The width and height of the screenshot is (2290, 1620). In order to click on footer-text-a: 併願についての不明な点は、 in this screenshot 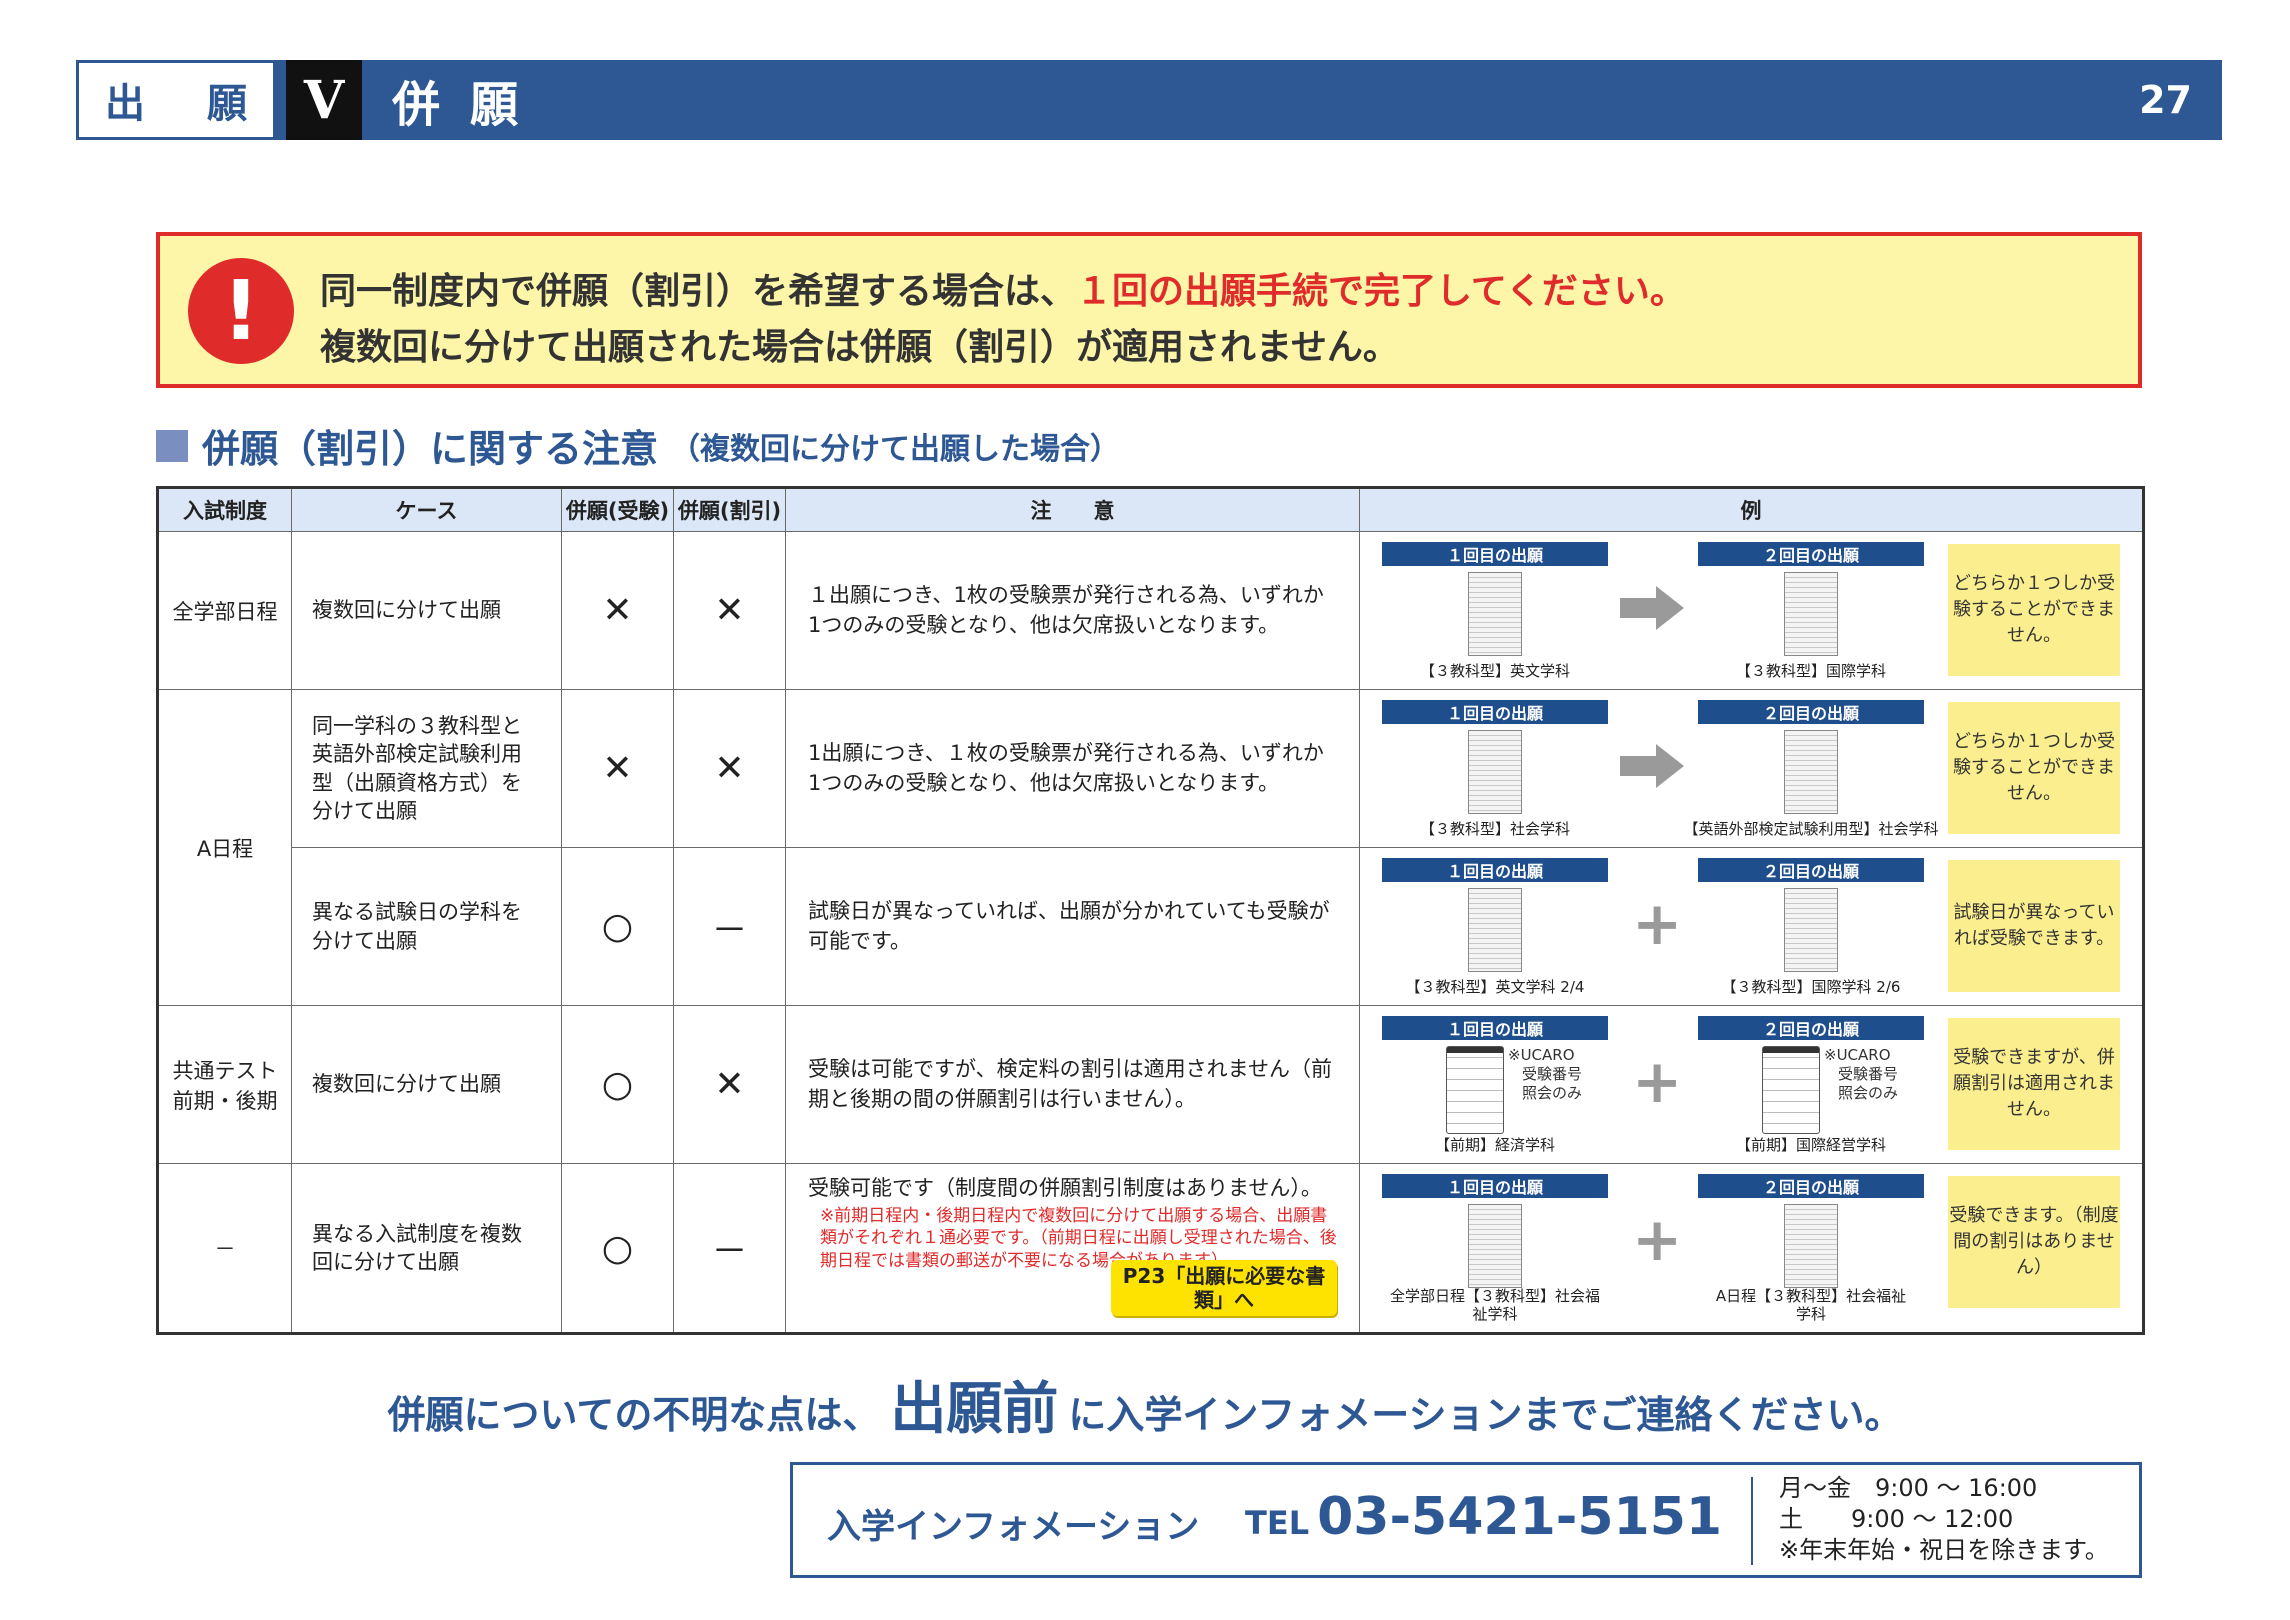, I will do `click(634, 1415)`.